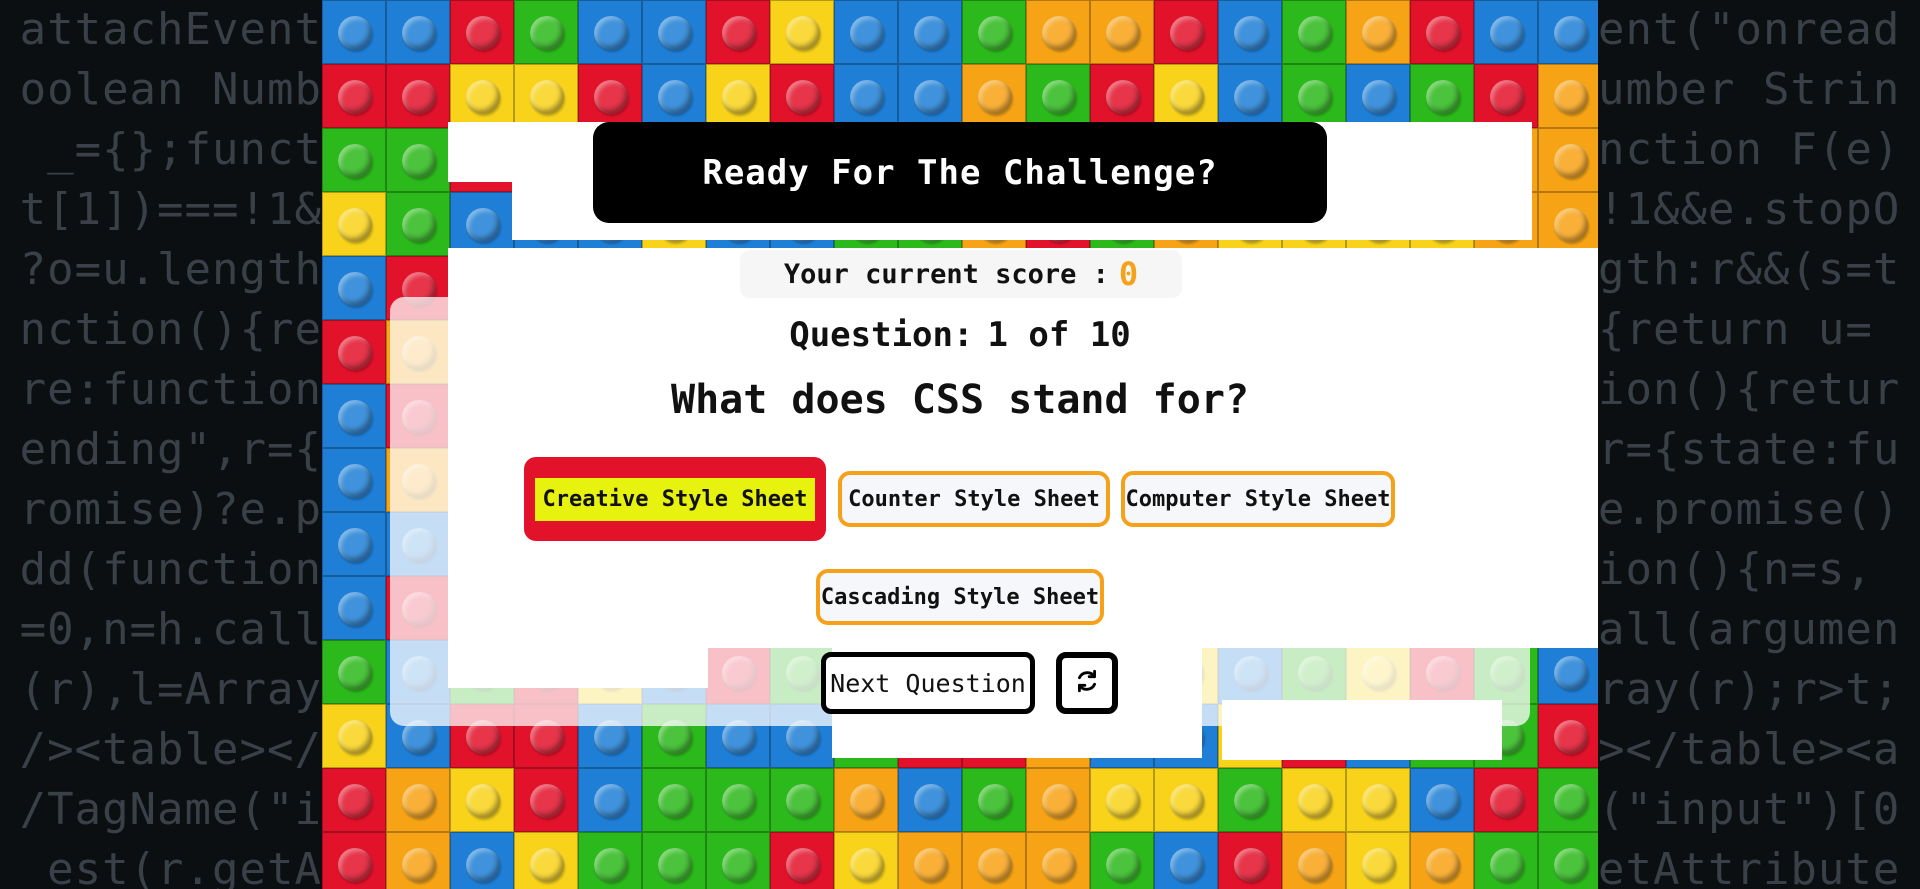  Describe the element at coordinates (1749, 629) in the screenshot. I see `code-line: all(argumen` at that location.